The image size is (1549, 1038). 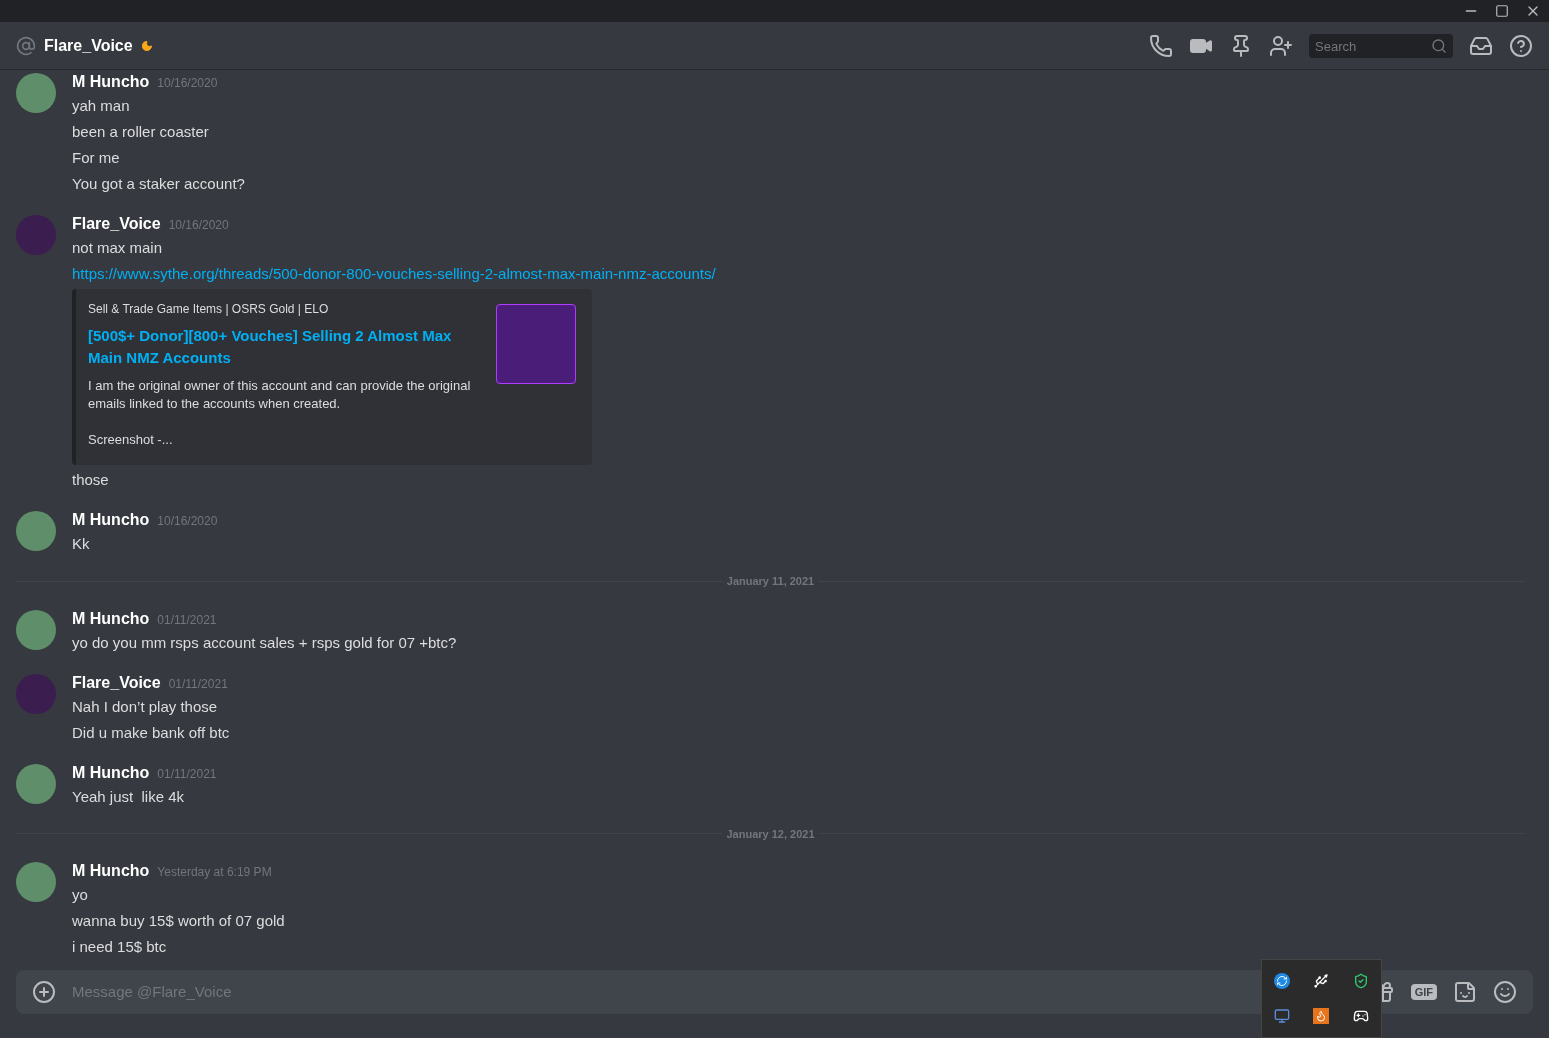 What do you see at coordinates (120, 947) in the screenshot?
I see `message-text: i need 15$ btc` at bounding box center [120, 947].